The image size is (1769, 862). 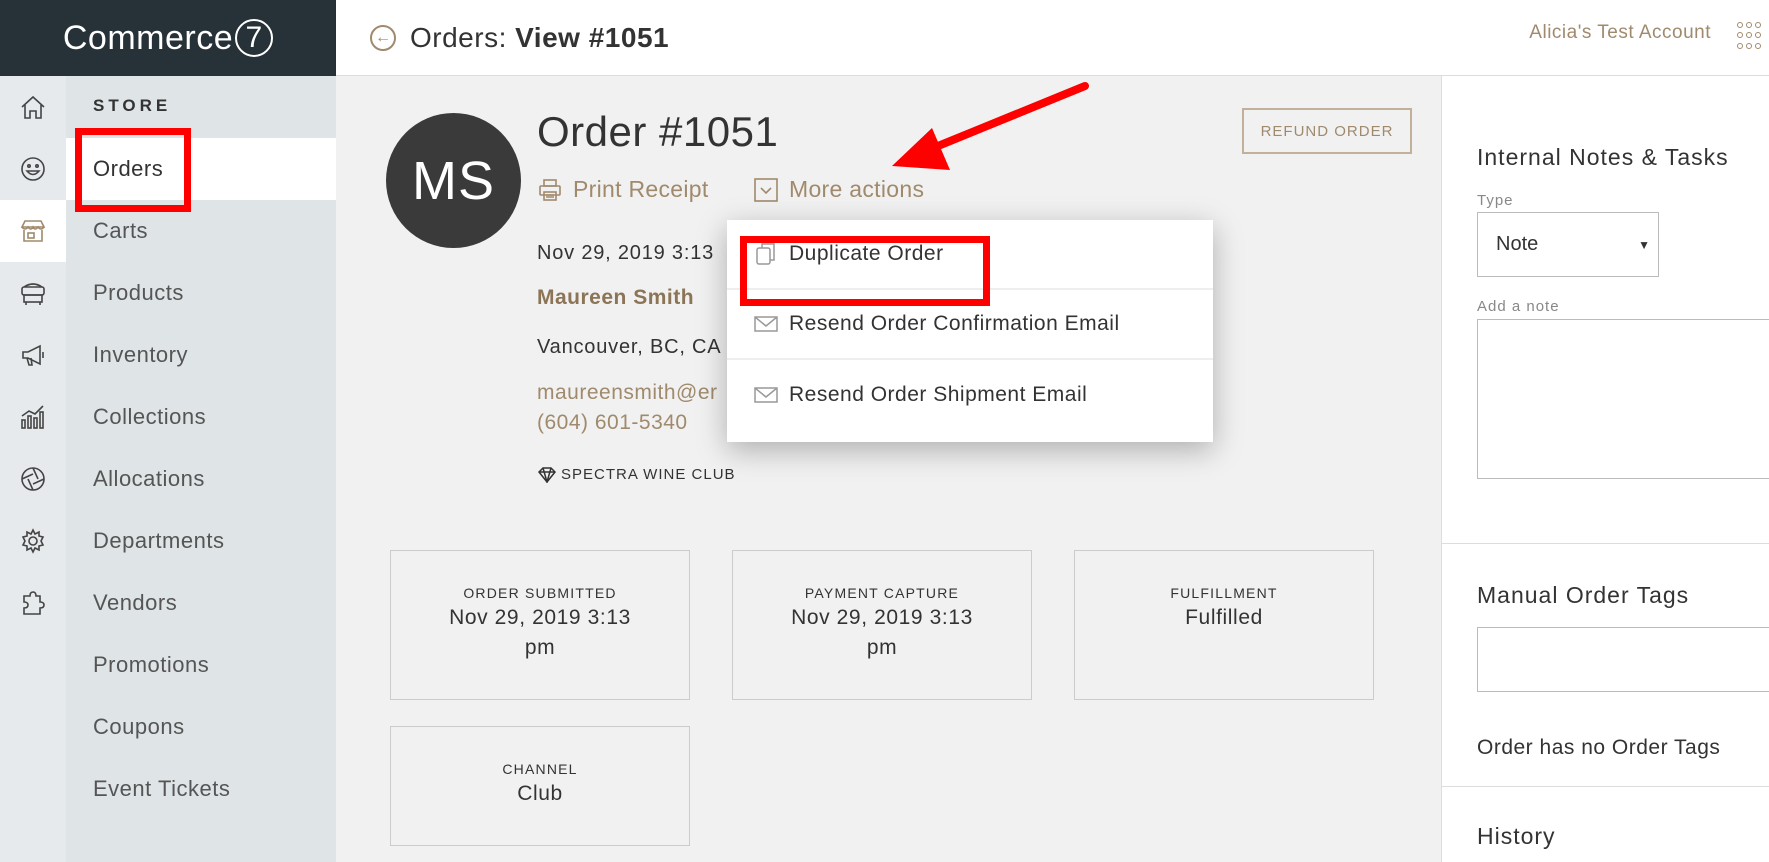 I want to click on resend-confirmation-item: Resend Order Confirmation Email, so click(x=970, y=325).